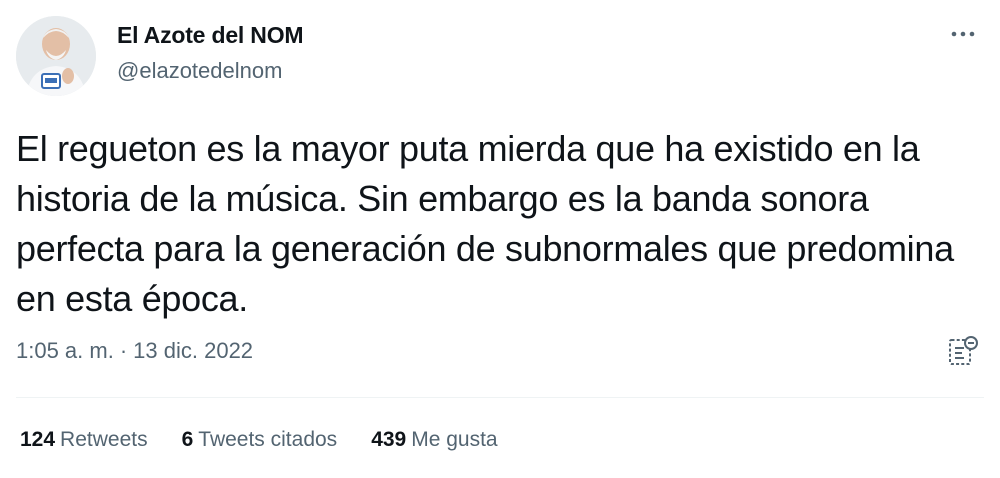 This screenshot has height=478, width=1000. I want to click on retweets-stat: 124 Retweets, so click(84, 440).